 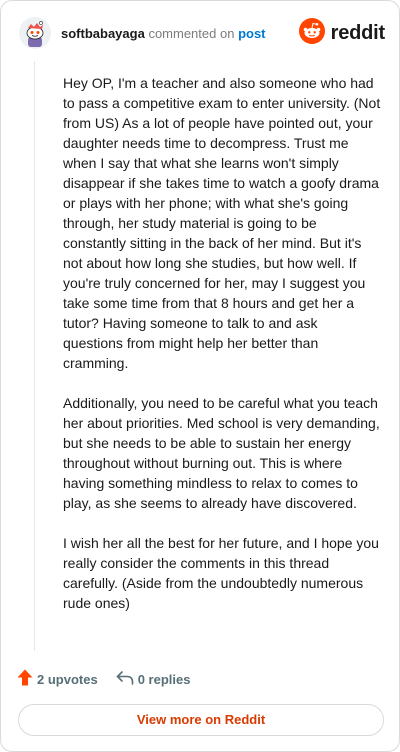 What do you see at coordinates (191, 33) in the screenshot?
I see `action-text: commented on` at bounding box center [191, 33].